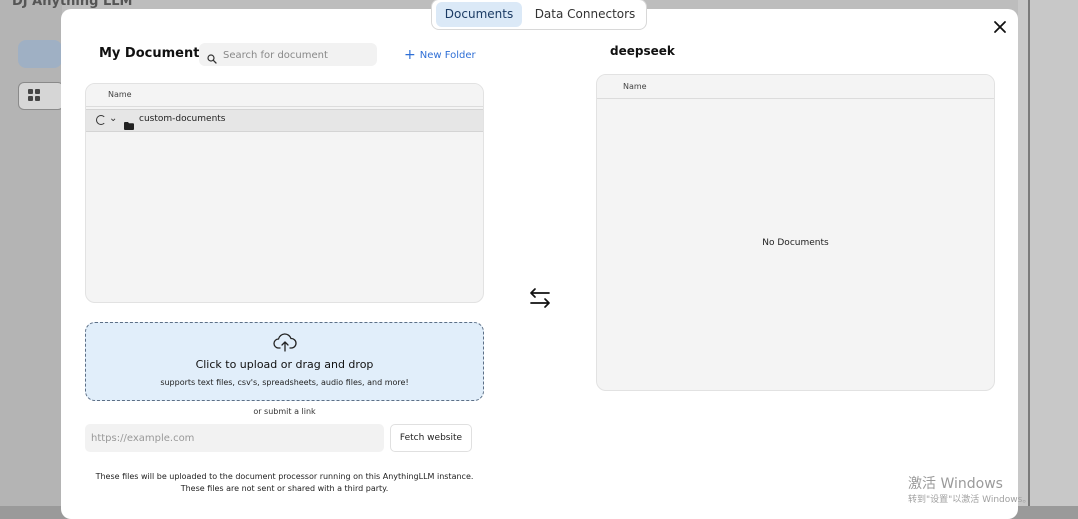  Describe the element at coordinates (212, 56) in the screenshot. I see `search-icon` at that location.